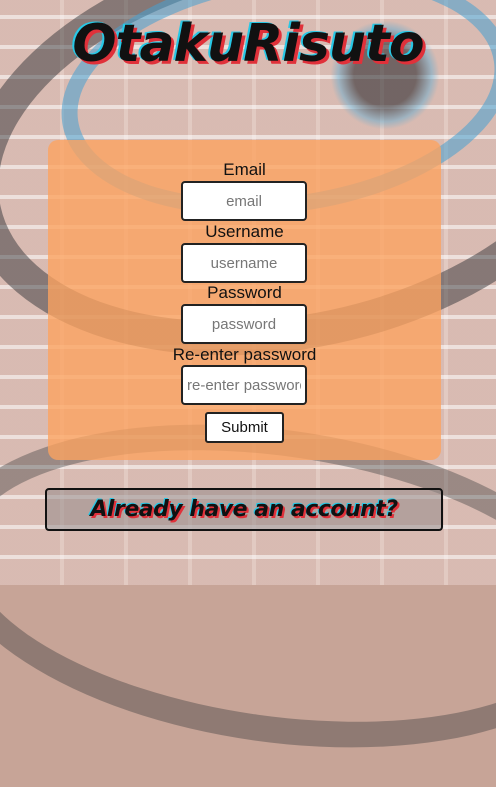 The width and height of the screenshot is (496, 787). I want to click on already-have-account-button: Already have an account?, so click(244, 509).